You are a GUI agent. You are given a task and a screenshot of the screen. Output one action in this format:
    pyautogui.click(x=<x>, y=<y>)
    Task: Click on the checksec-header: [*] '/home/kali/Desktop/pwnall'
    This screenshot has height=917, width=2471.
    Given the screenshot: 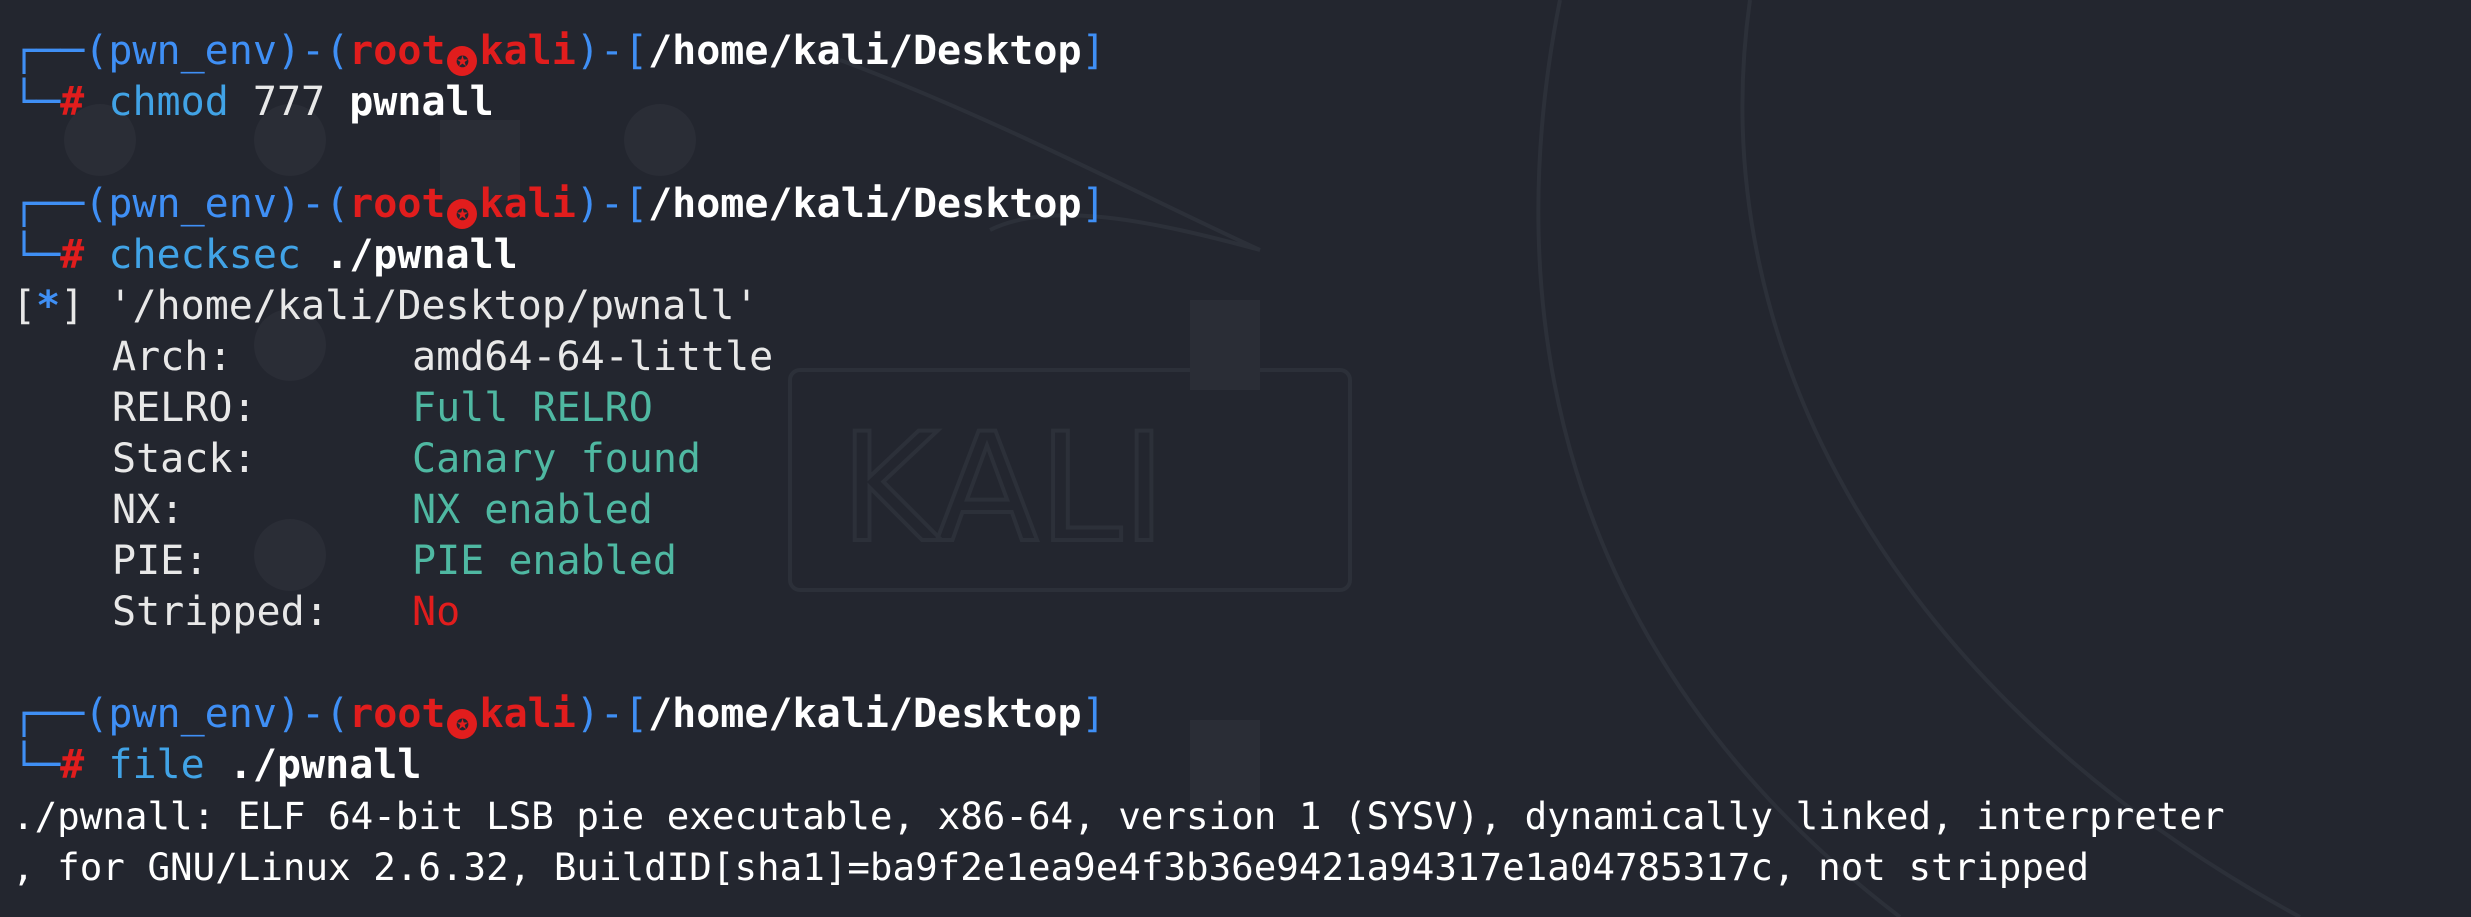 What is the action you would take?
    pyautogui.click(x=385, y=306)
    